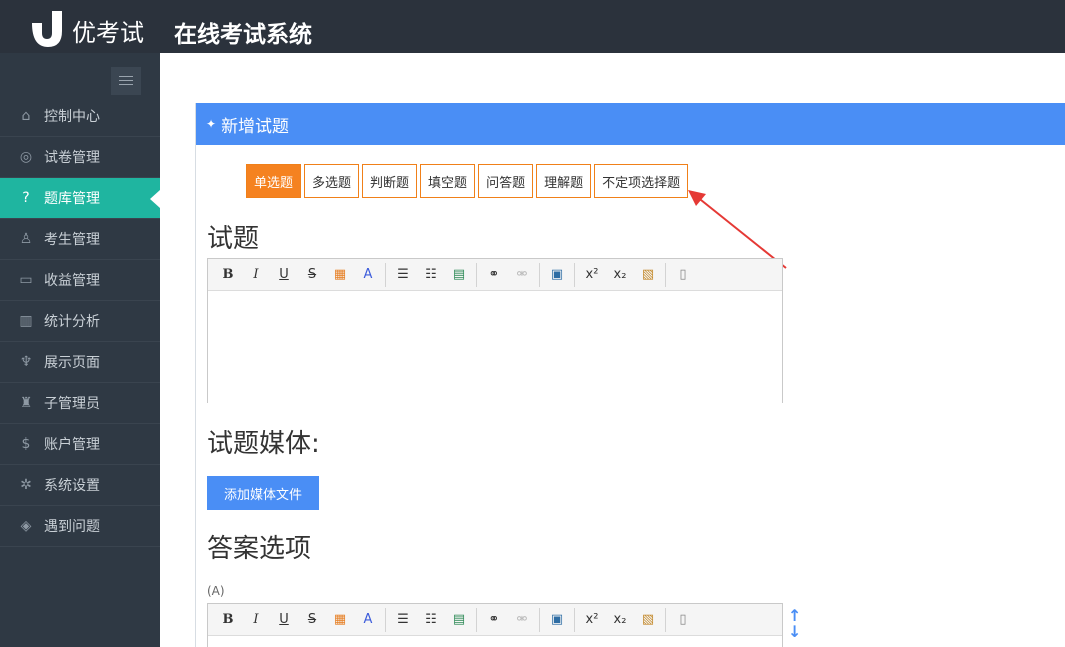 The height and width of the screenshot is (647, 1065). I want to click on option-a-editor: B I U S ▦ A ☰ ☷ ▤ ⚭ ⚮ ▣ x² x₂ ▧ ▯, so click(495, 625).